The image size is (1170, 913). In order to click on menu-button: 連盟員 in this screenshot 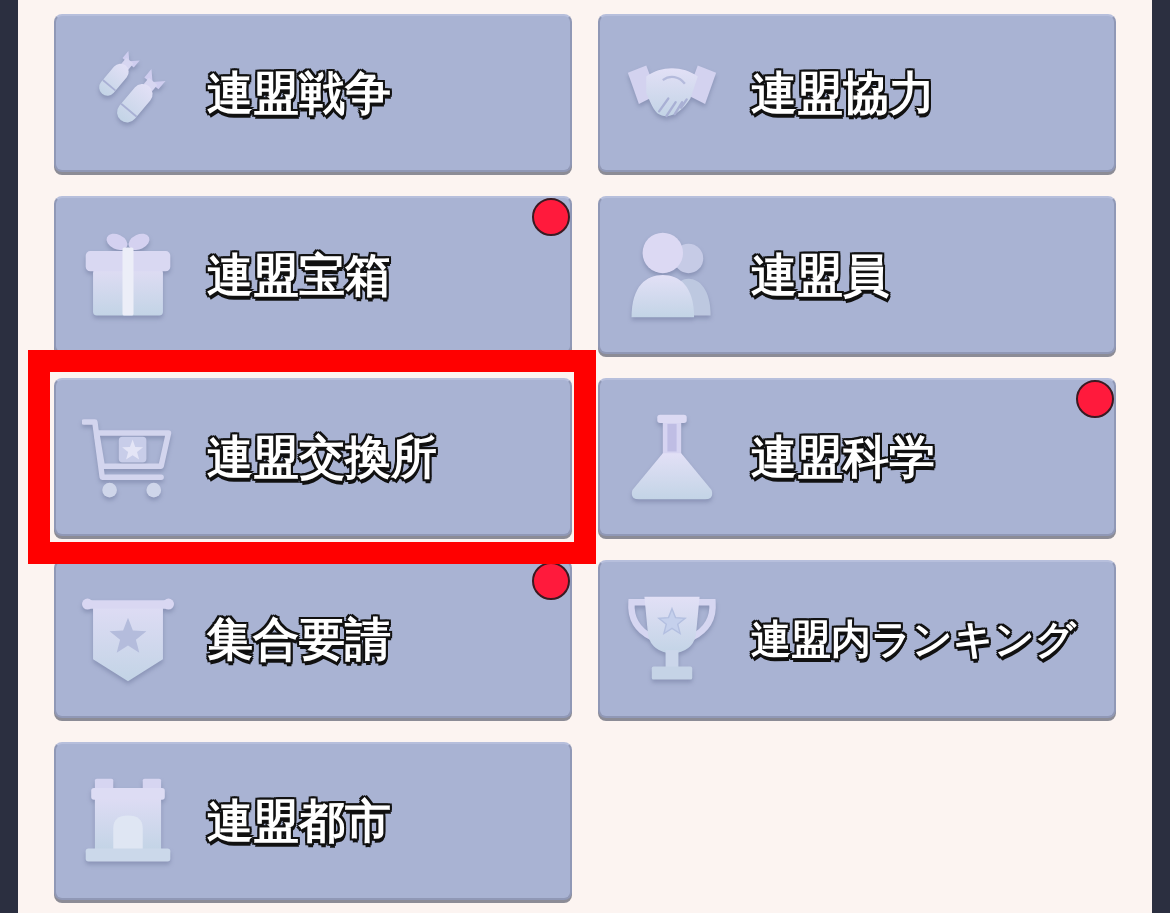, I will do `click(857, 275)`.